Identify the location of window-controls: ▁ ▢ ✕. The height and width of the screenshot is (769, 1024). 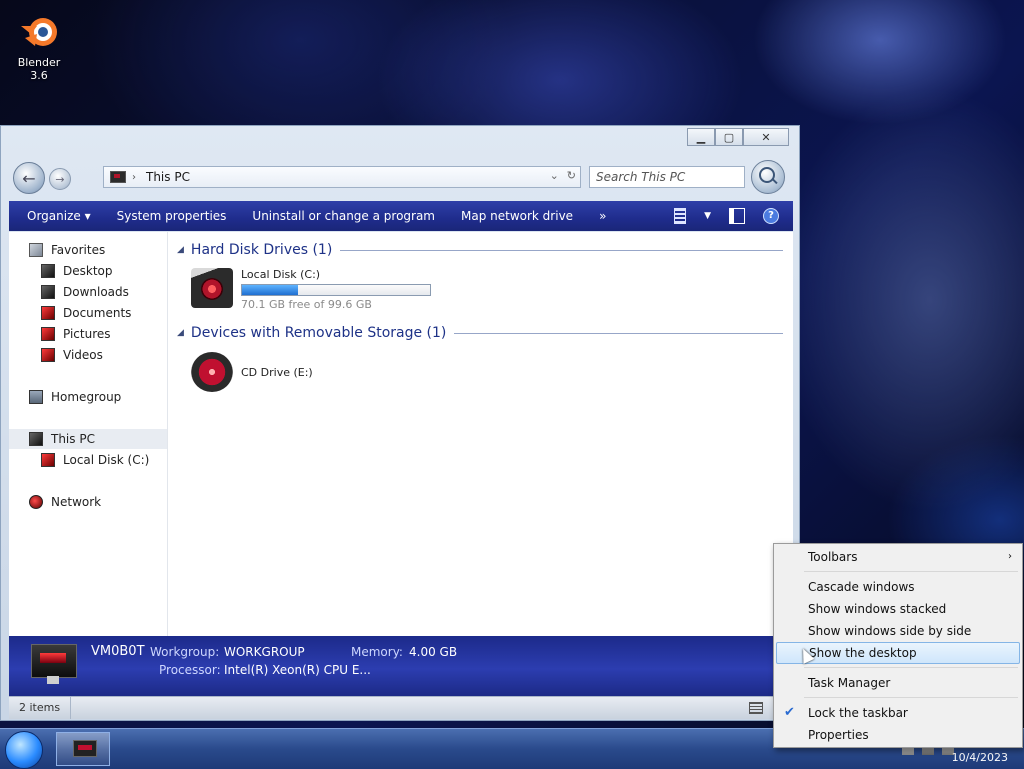
(738, 137).